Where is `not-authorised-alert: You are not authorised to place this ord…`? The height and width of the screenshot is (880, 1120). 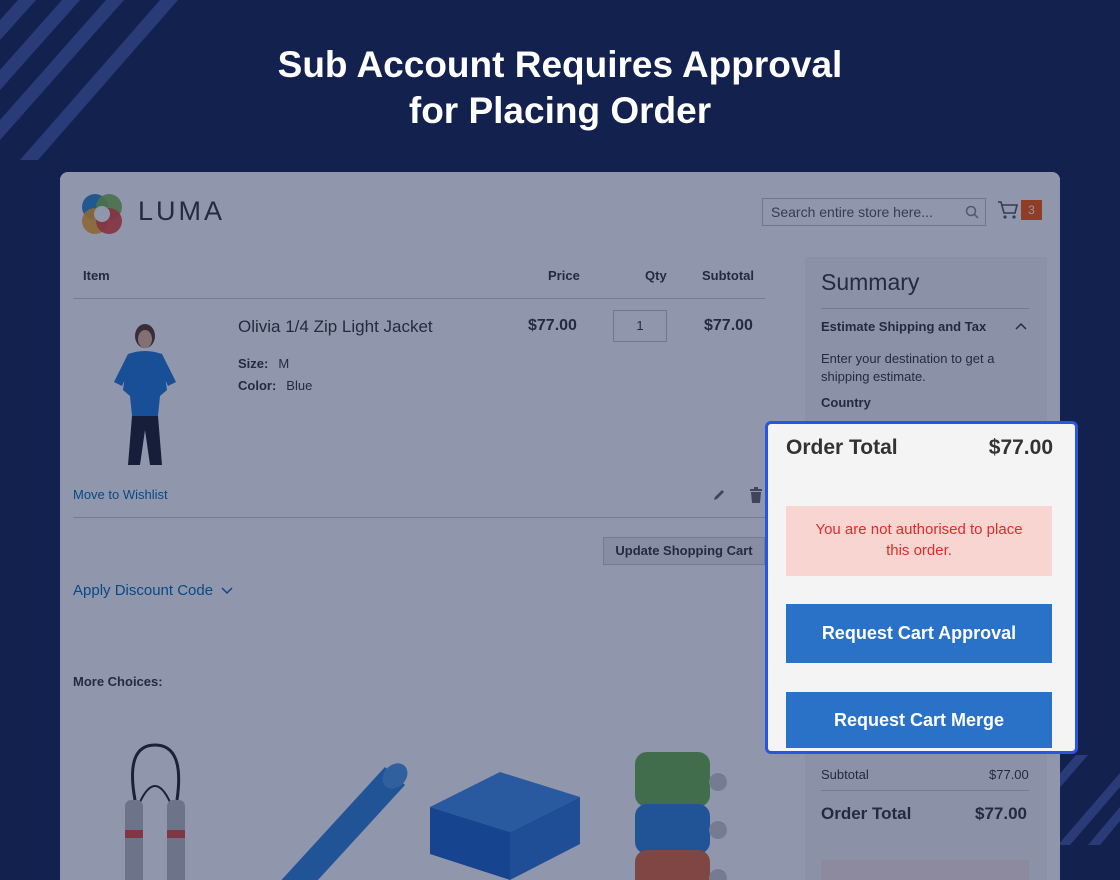
not-authorised-alert: You are not authorised to place this ord… is located at coordinates (919, 541).